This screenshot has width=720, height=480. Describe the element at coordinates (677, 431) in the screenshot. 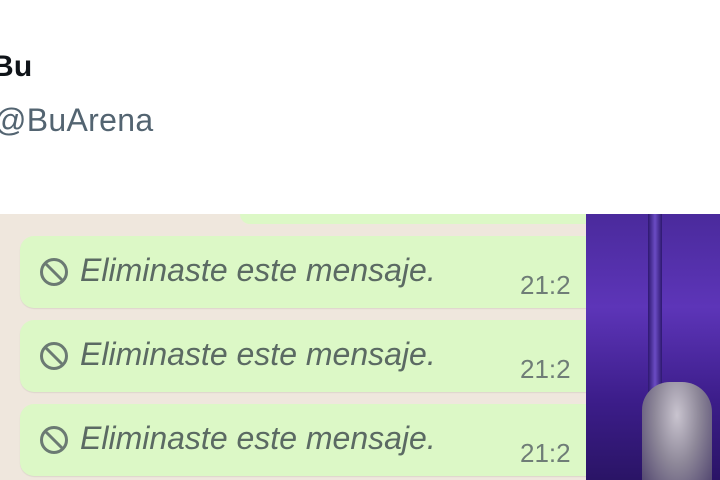

I see `photo-figure` at that location.